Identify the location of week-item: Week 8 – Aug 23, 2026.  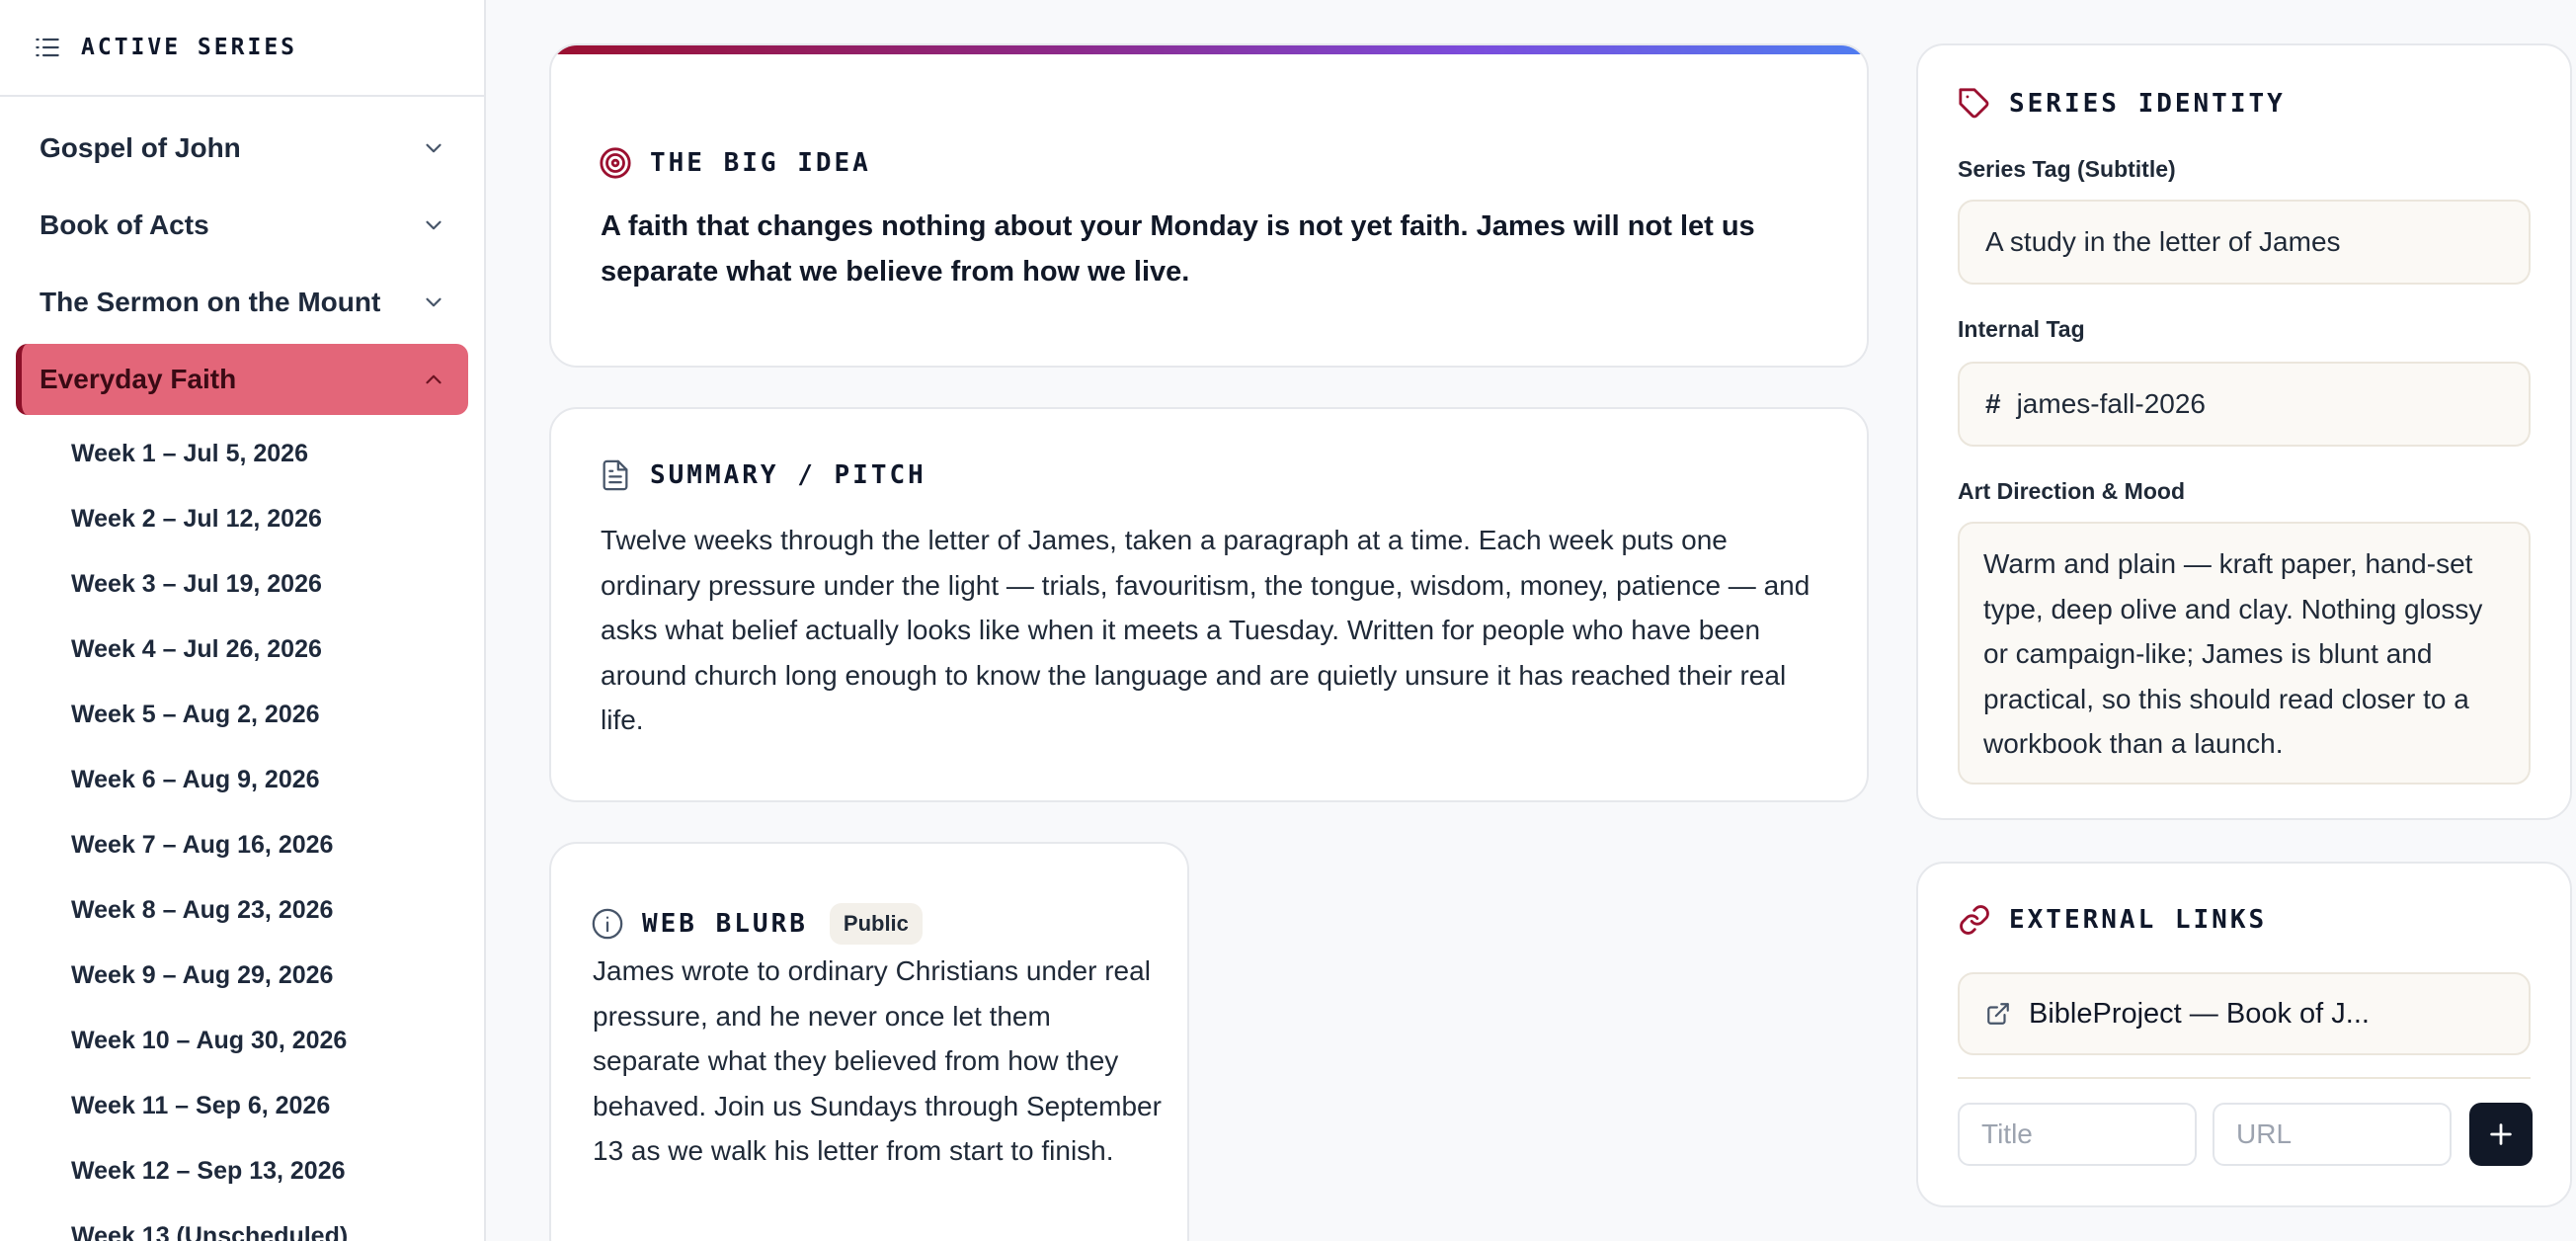
(269, 910).